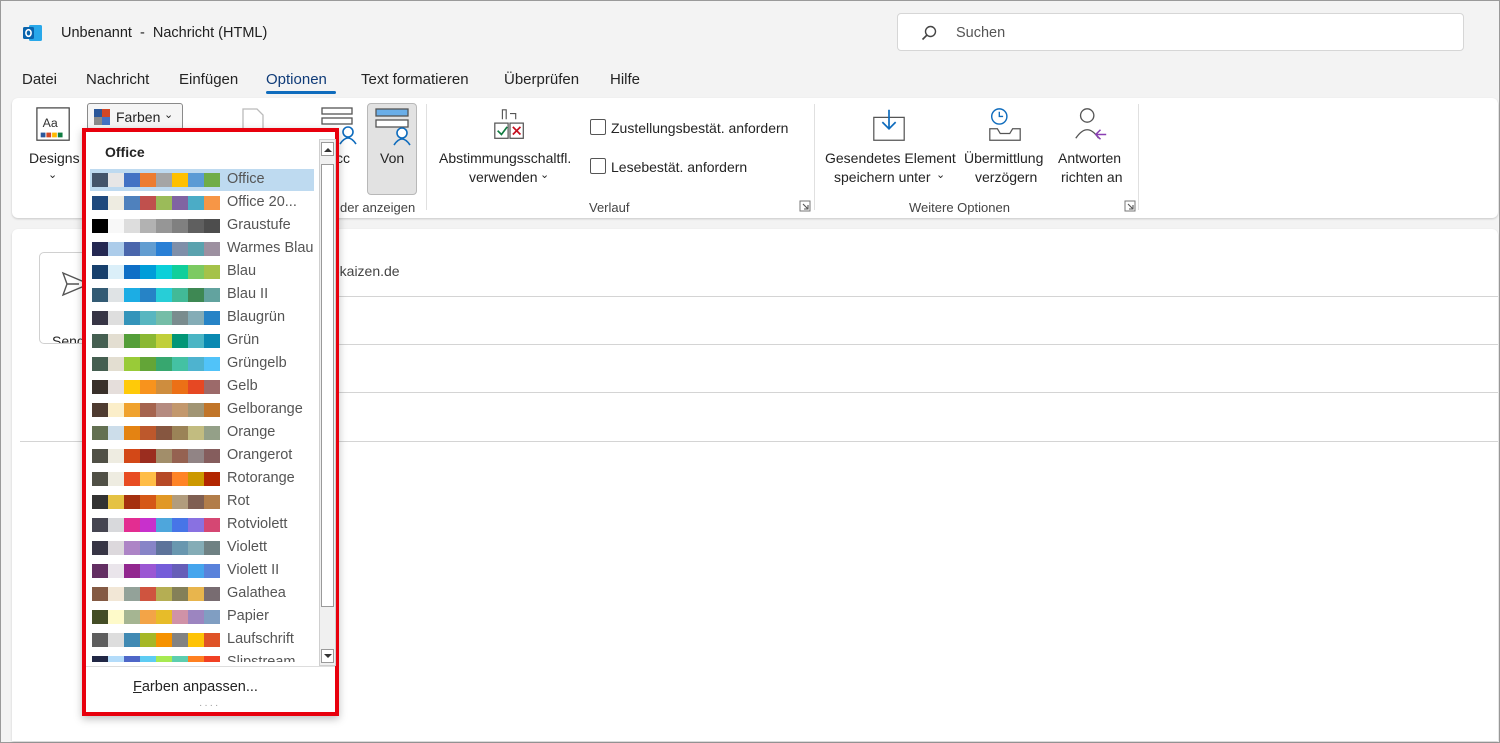 The width and height of the screenshot is (1500, 743). Describe the element at coordinates (208, 79) in the screenshot. I see `tab-einfuegen: Einfügen` at that location.